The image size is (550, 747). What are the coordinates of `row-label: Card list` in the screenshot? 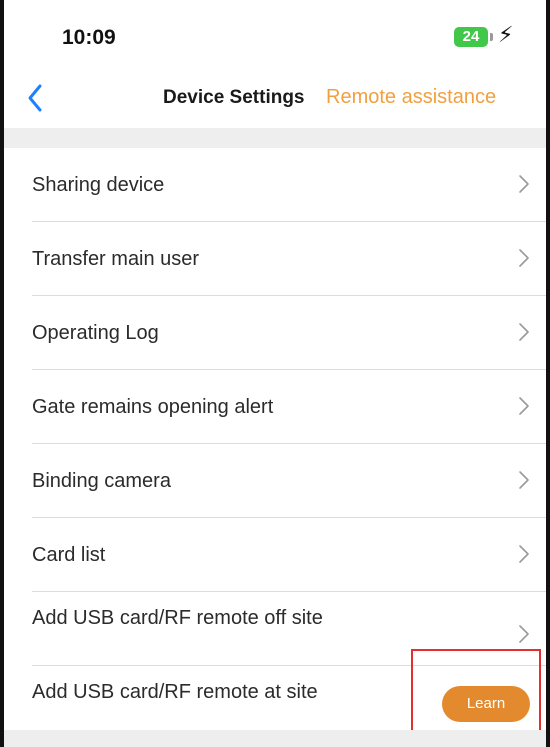 It's located at (69, 555).